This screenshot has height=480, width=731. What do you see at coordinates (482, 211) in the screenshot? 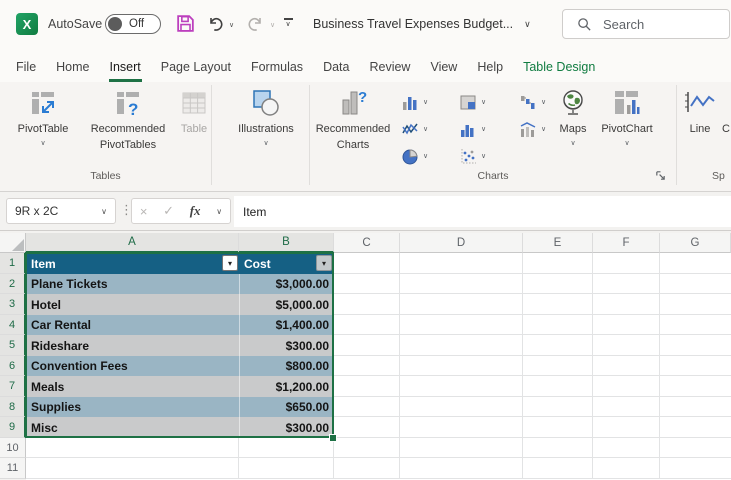
I see `formula-input: Item` at bounding box center [482, 211].